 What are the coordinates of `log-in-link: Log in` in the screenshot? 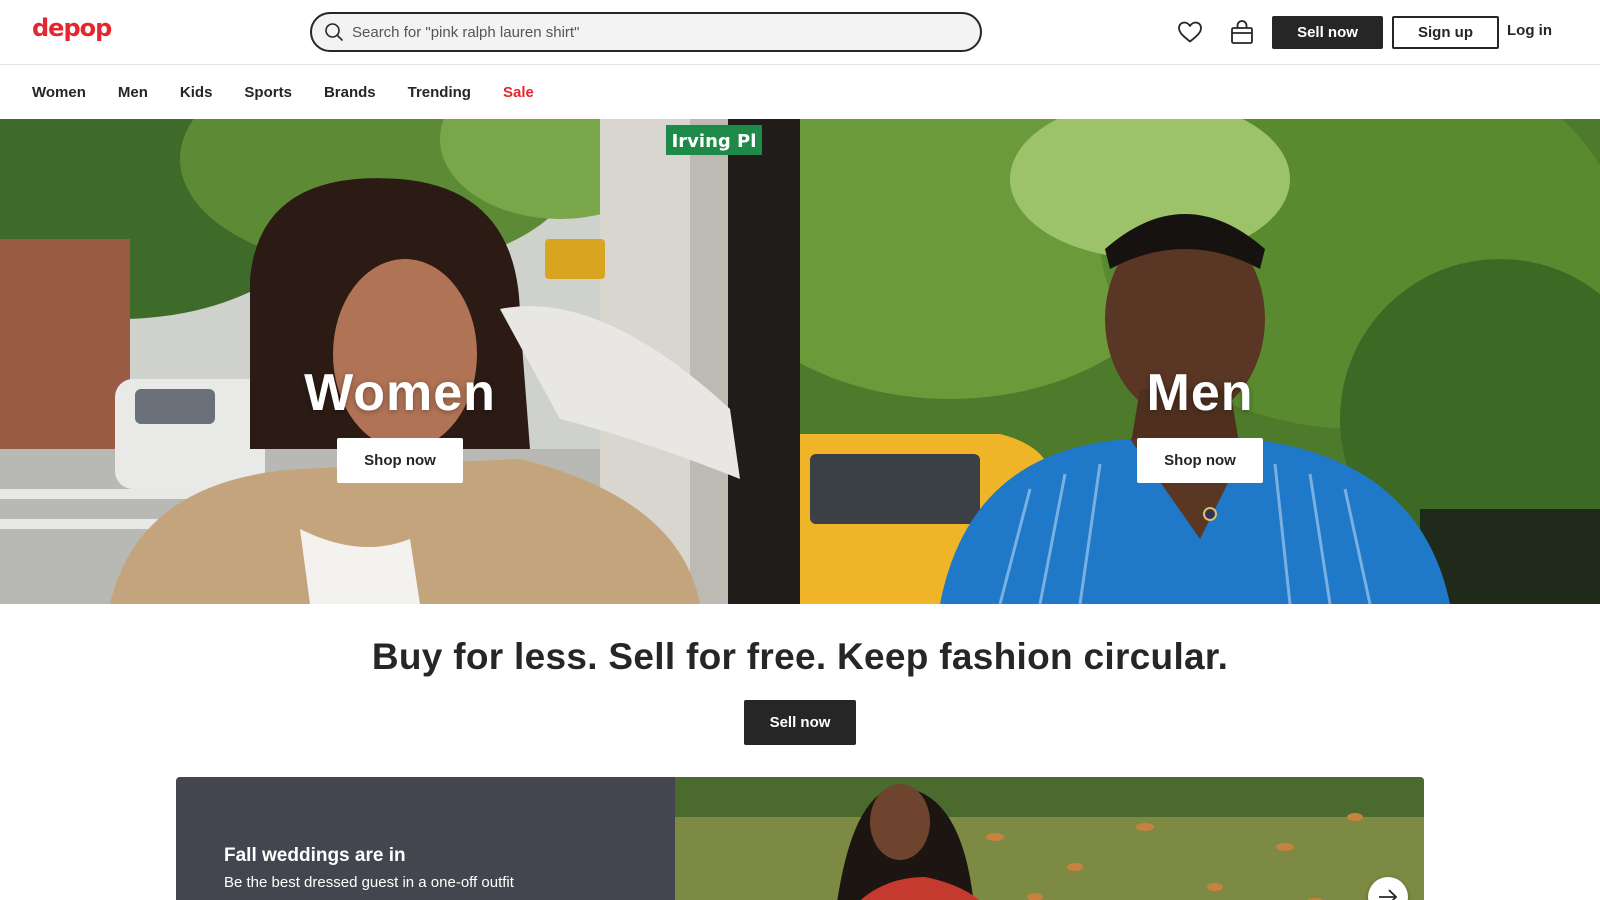 It's located at (1529, 30).